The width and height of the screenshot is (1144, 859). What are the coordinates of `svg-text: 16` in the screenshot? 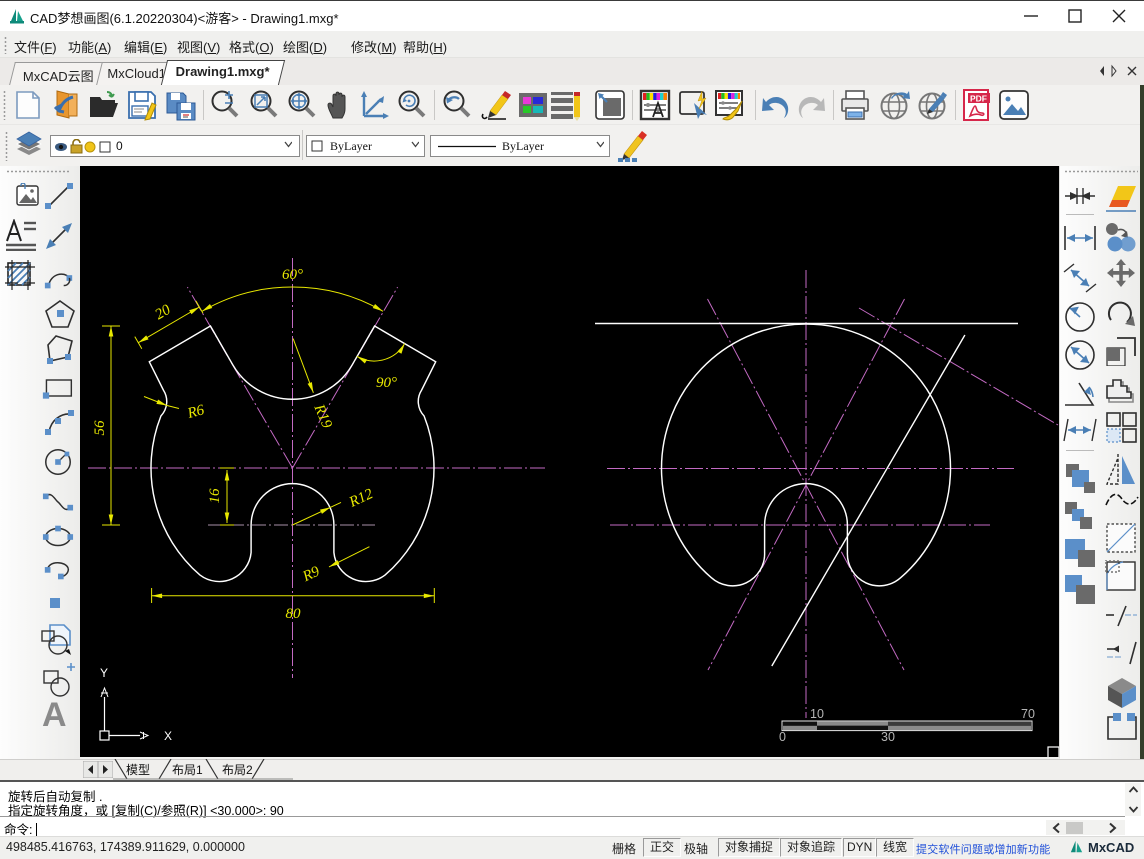 It's located at (215, 496).